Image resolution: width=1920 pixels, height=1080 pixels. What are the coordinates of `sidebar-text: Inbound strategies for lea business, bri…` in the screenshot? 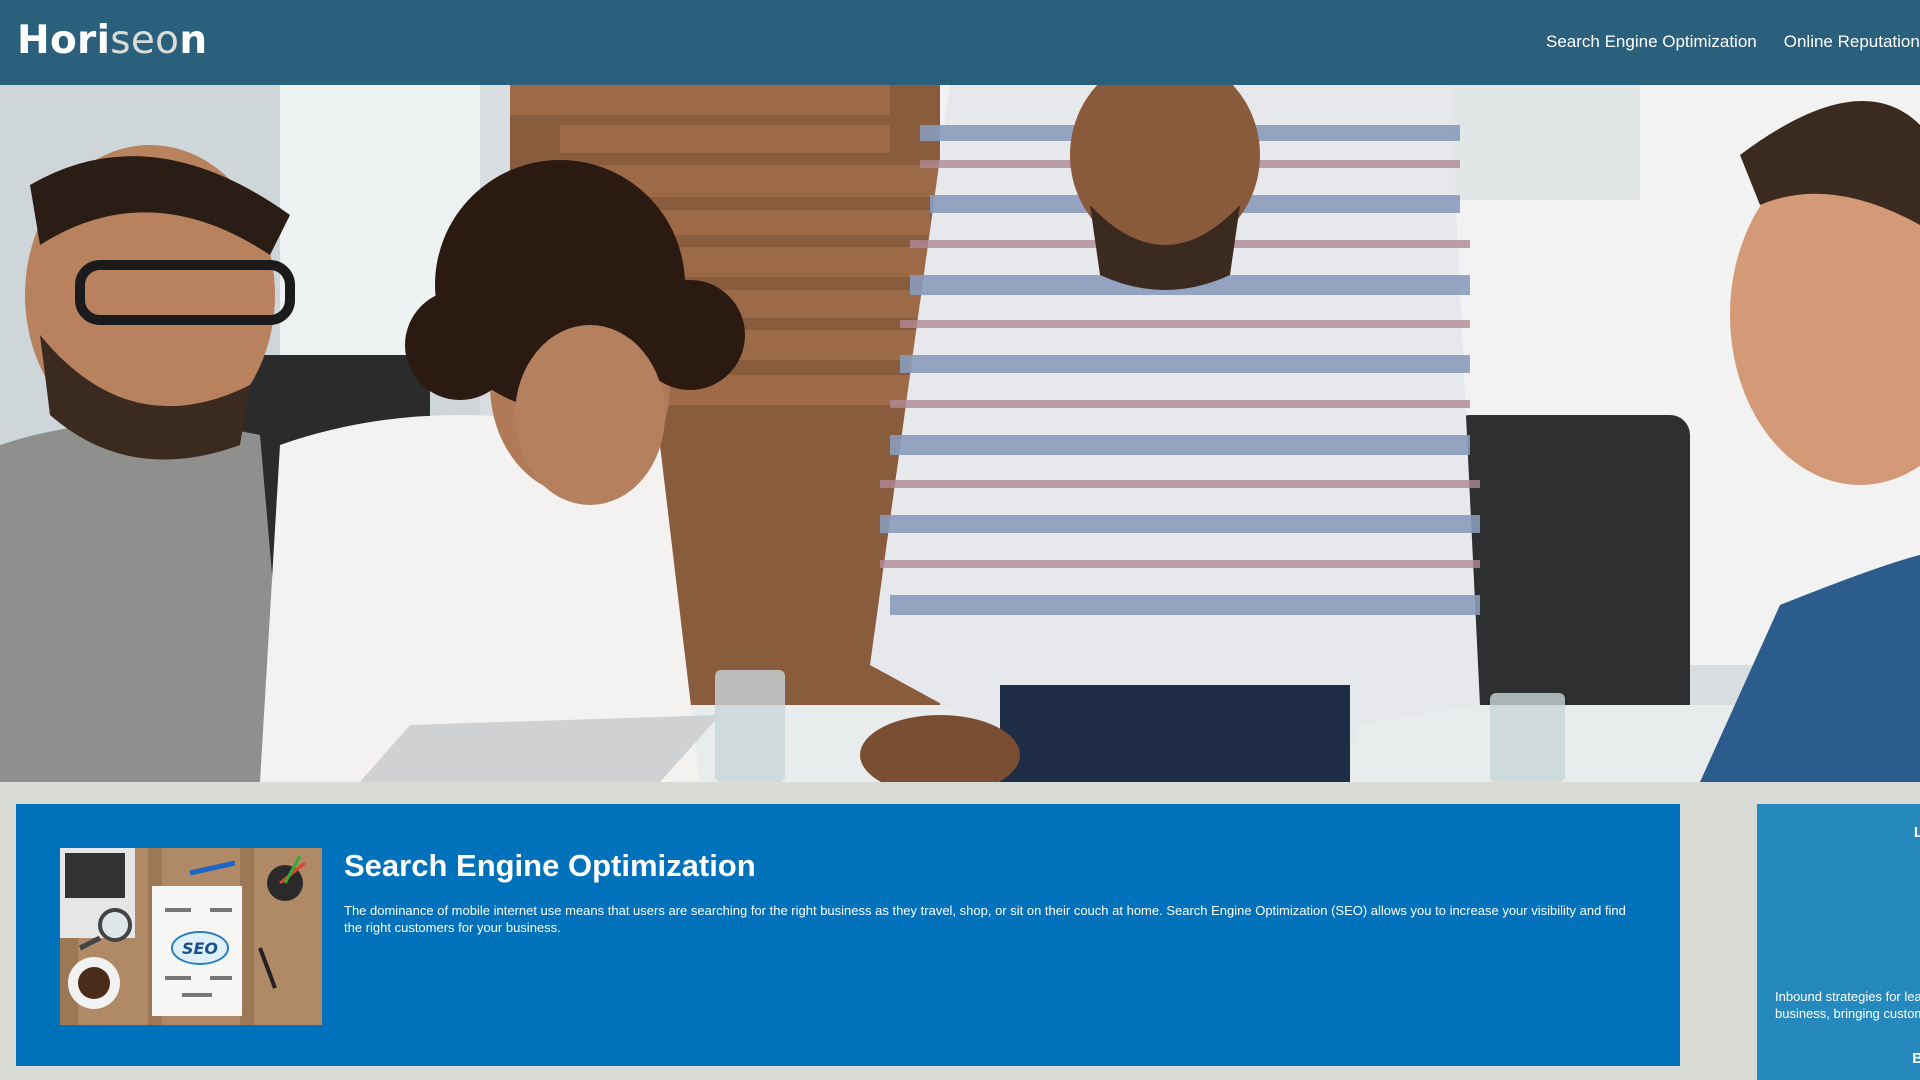 It's located at (1847, 1005).